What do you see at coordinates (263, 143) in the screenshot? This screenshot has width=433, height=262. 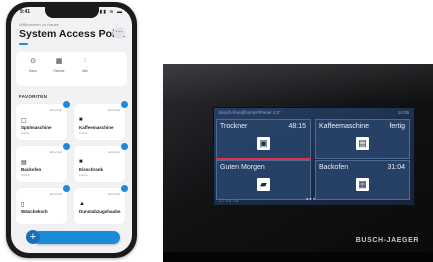 I see `dryer-icon: ▣` at bounding box center [263, 143].